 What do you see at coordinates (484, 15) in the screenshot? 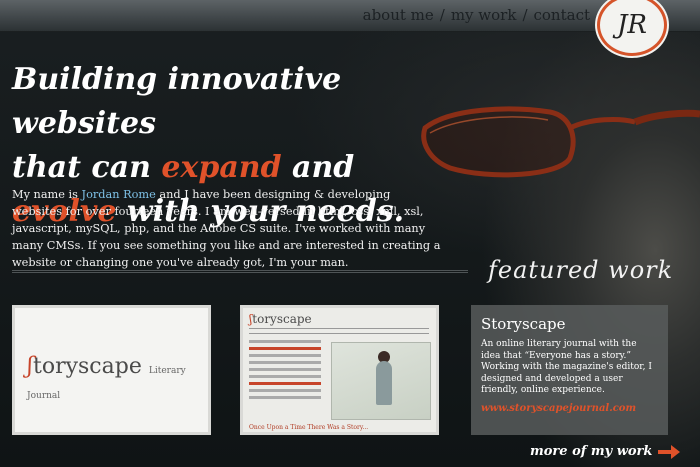
I see `nav-my-work-link: my work` at bounding box center [484, 15].